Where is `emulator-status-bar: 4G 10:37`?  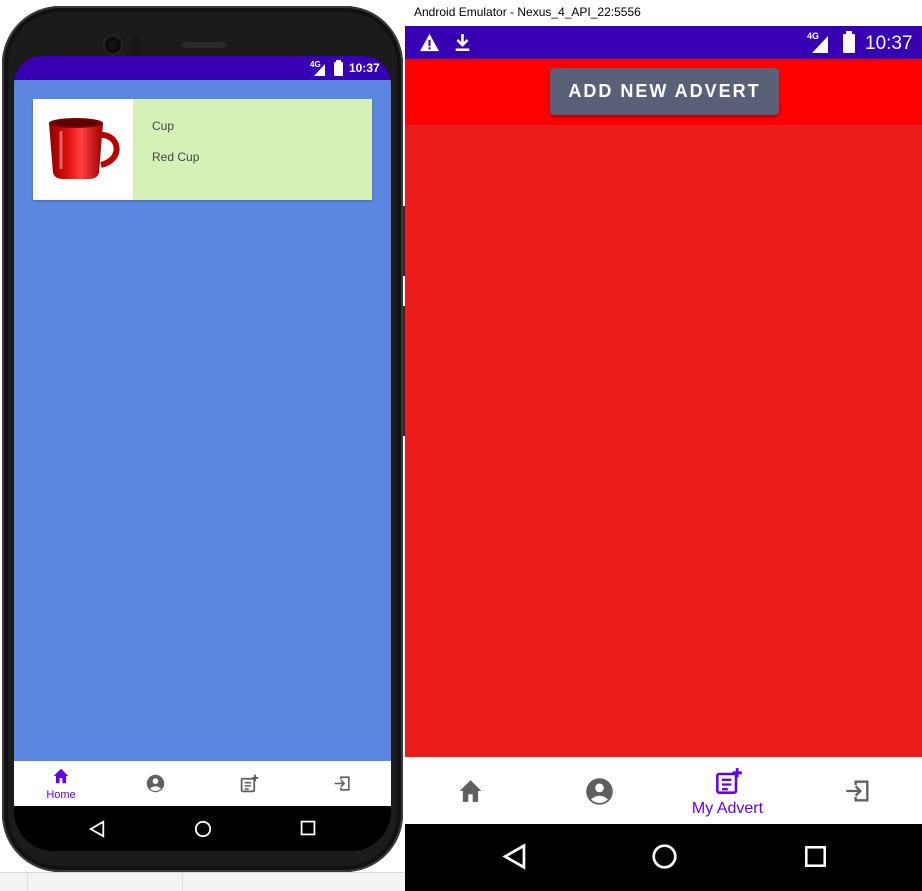 emulator-status-bar: 4G 10:37 is located at coordinates (663, 42).